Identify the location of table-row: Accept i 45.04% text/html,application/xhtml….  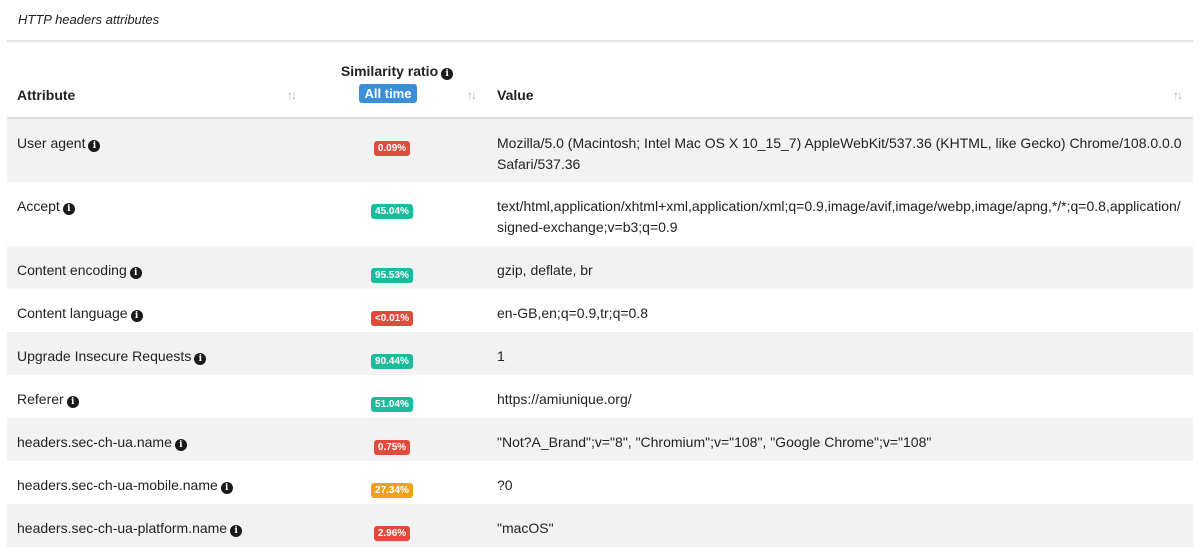
(600, 214).